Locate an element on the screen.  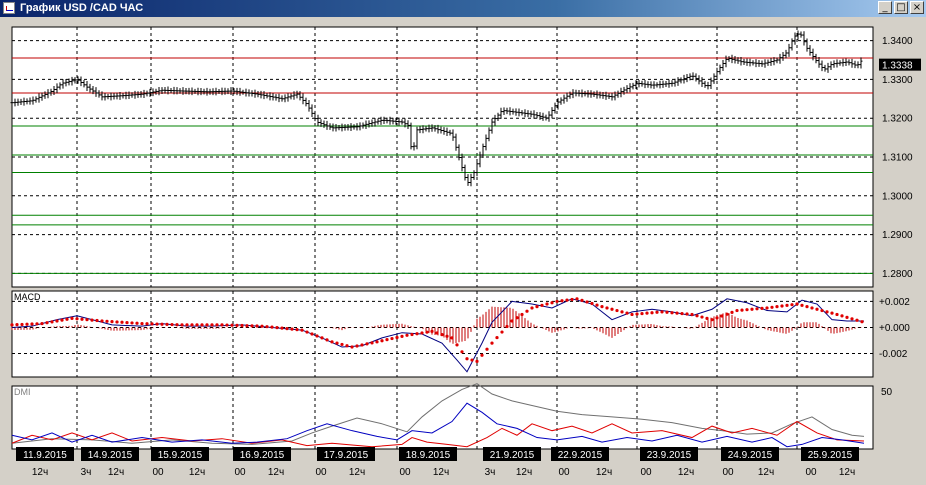
price-tick-label: 1.2900 is located at coordinates (897, 235).